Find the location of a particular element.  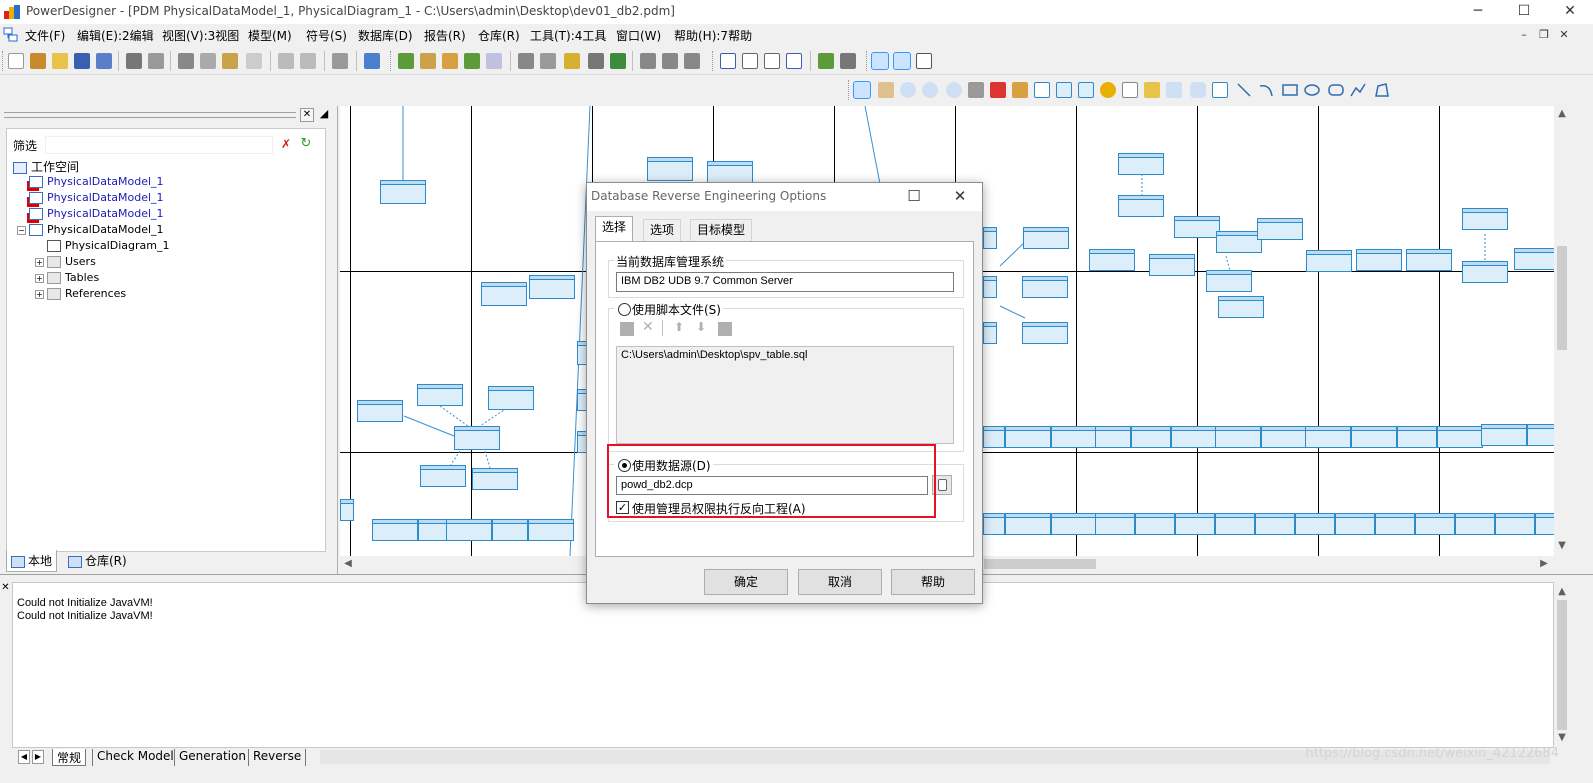

tab-scroll-left-icon: ◀ is located at coordinates (24, 757).